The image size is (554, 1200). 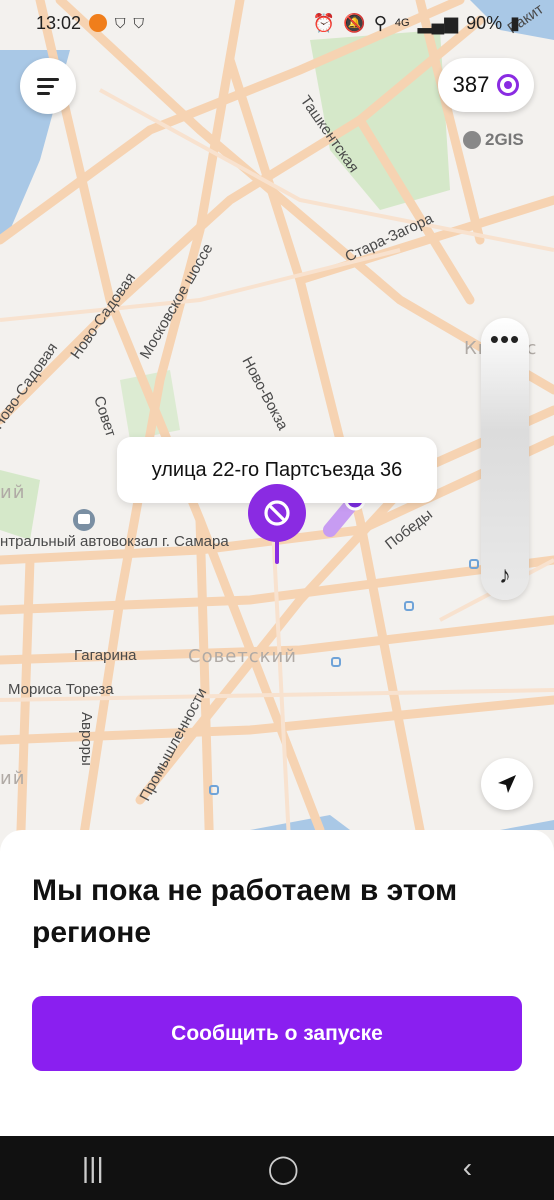 What do you see at coordinates (93, 1168) in the screenshot?
I see `recent-apps-icon: |||` at bounding box center [93, 1168].